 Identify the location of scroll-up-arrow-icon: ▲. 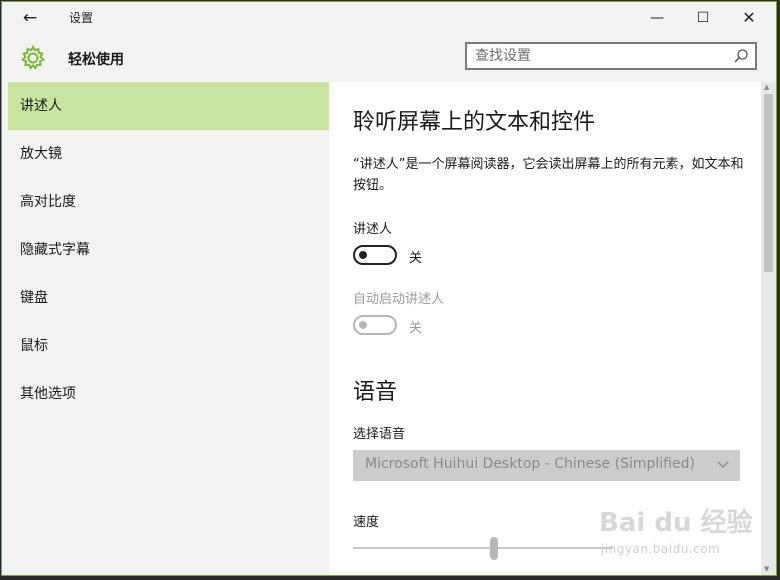
(766, 87).